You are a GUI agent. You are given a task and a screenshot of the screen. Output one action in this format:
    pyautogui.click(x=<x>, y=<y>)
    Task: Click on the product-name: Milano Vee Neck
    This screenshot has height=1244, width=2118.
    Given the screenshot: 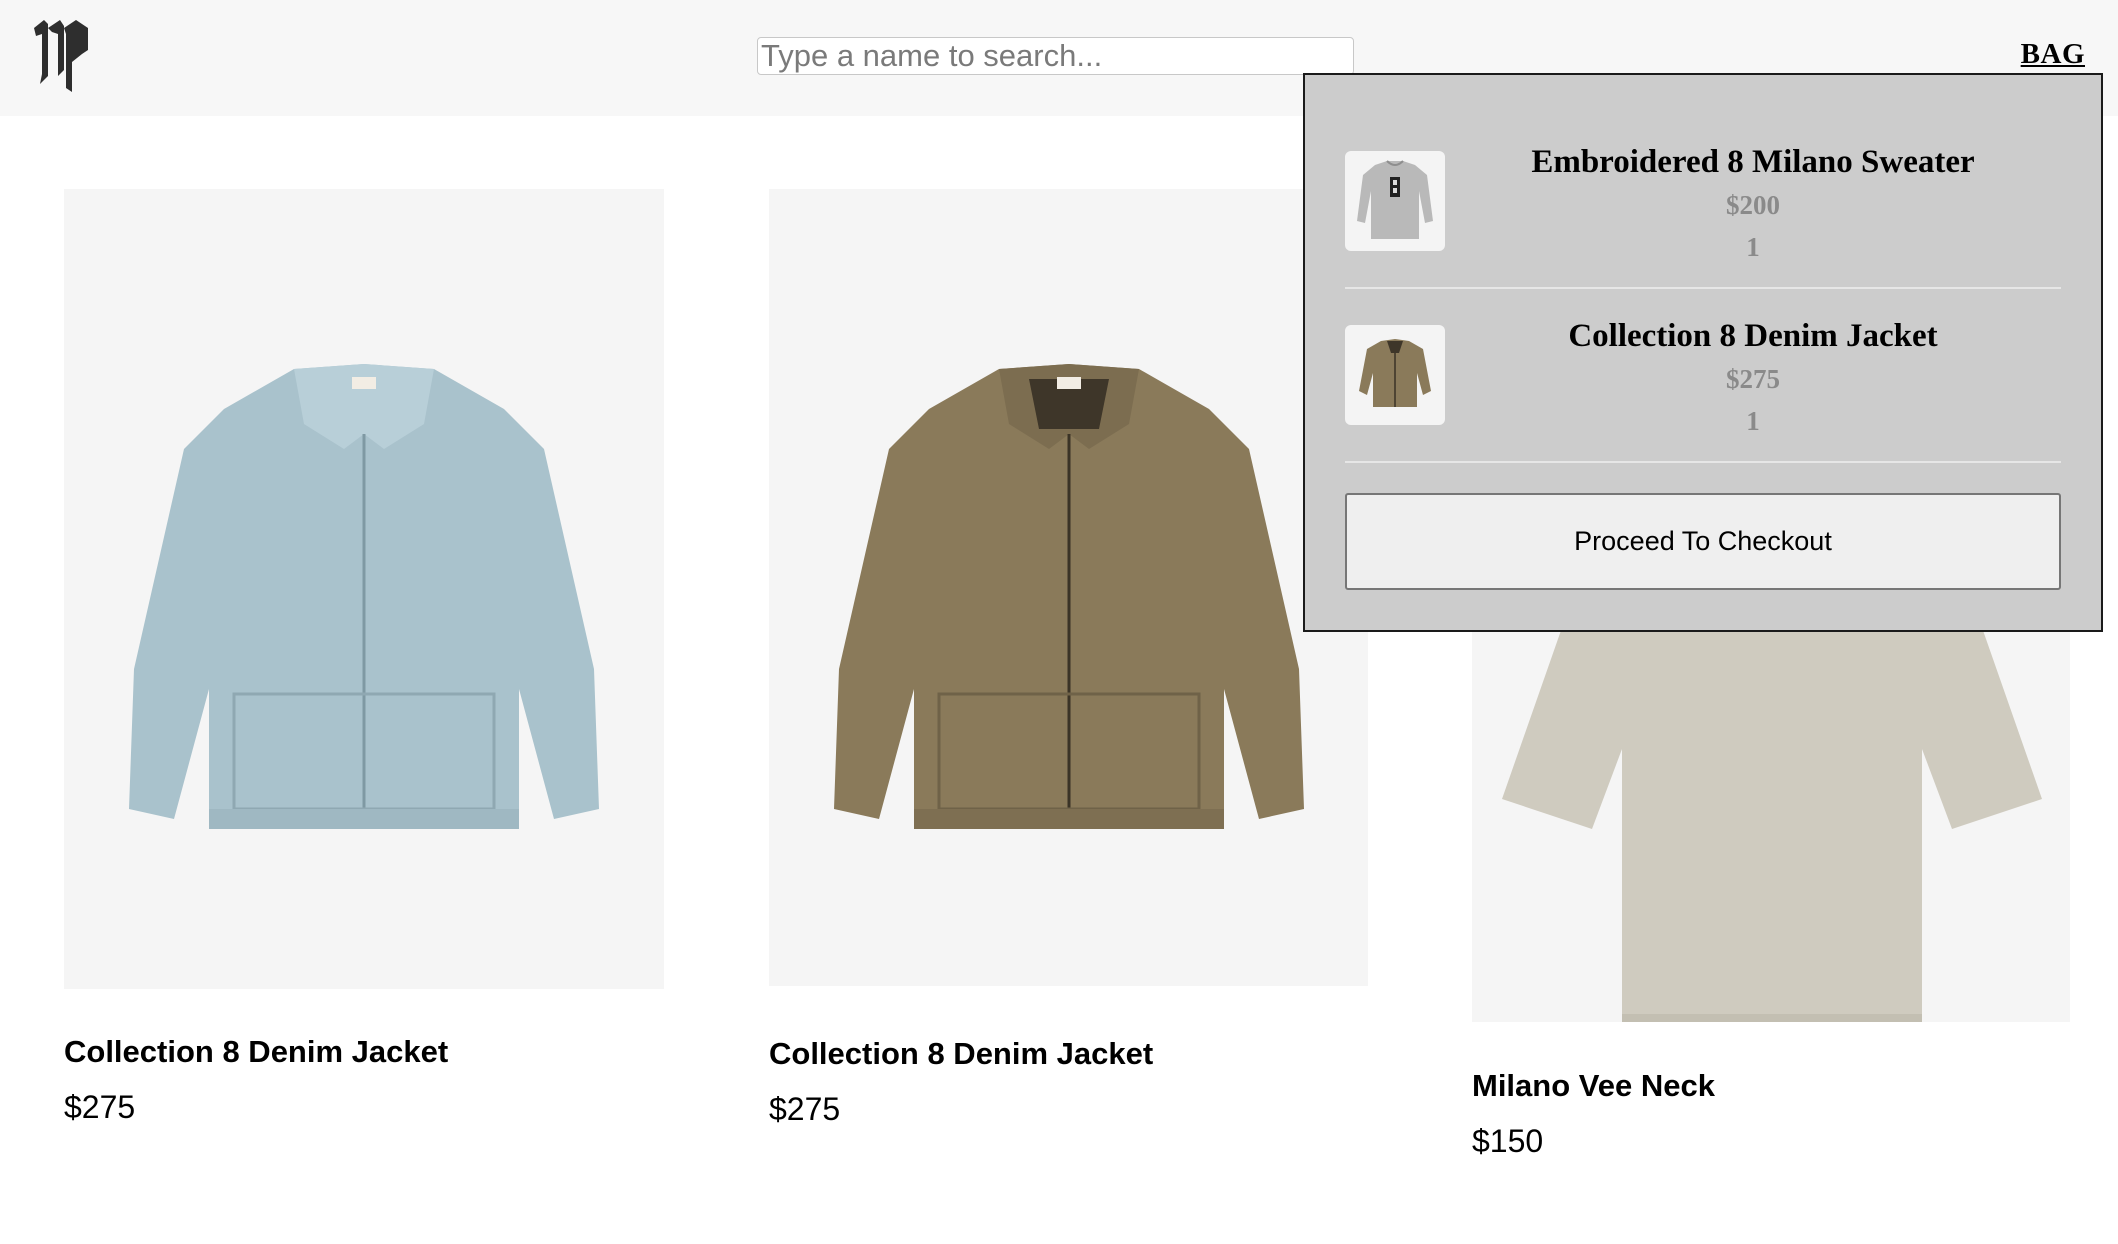 What is the action you would take?
    pyautogui.click(x=1593, y=1086)
    